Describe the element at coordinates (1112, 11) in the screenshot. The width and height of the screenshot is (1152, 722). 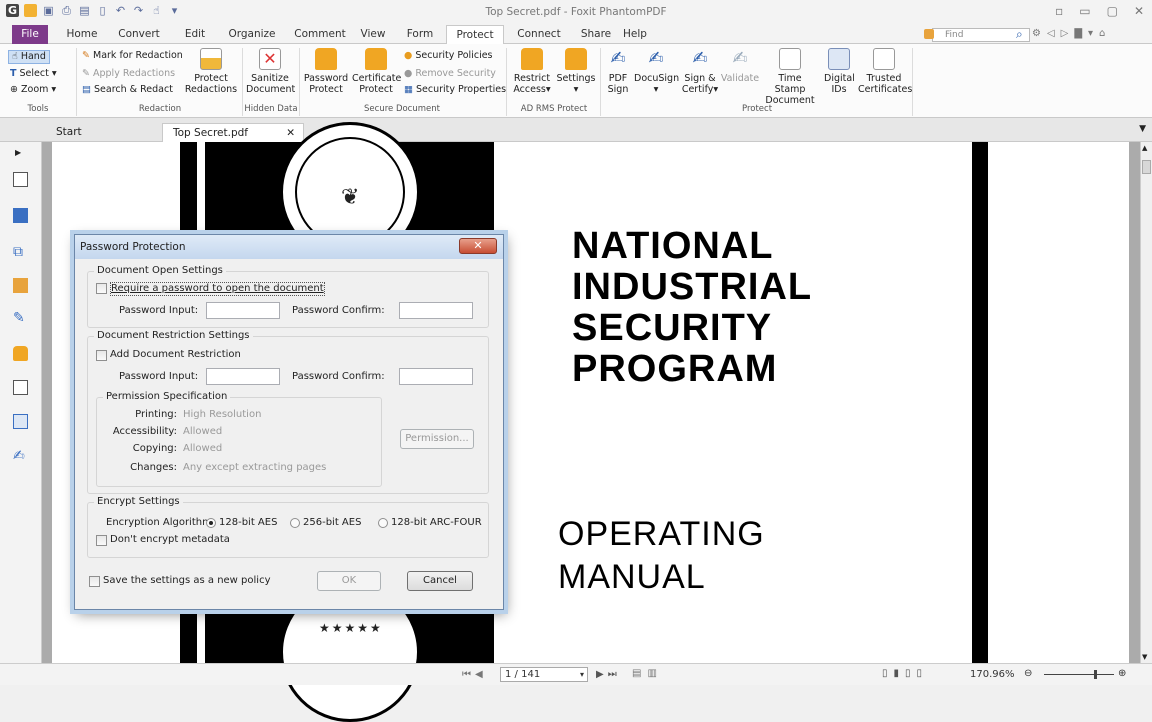
I see `maximize-icon: ▢` at that location.